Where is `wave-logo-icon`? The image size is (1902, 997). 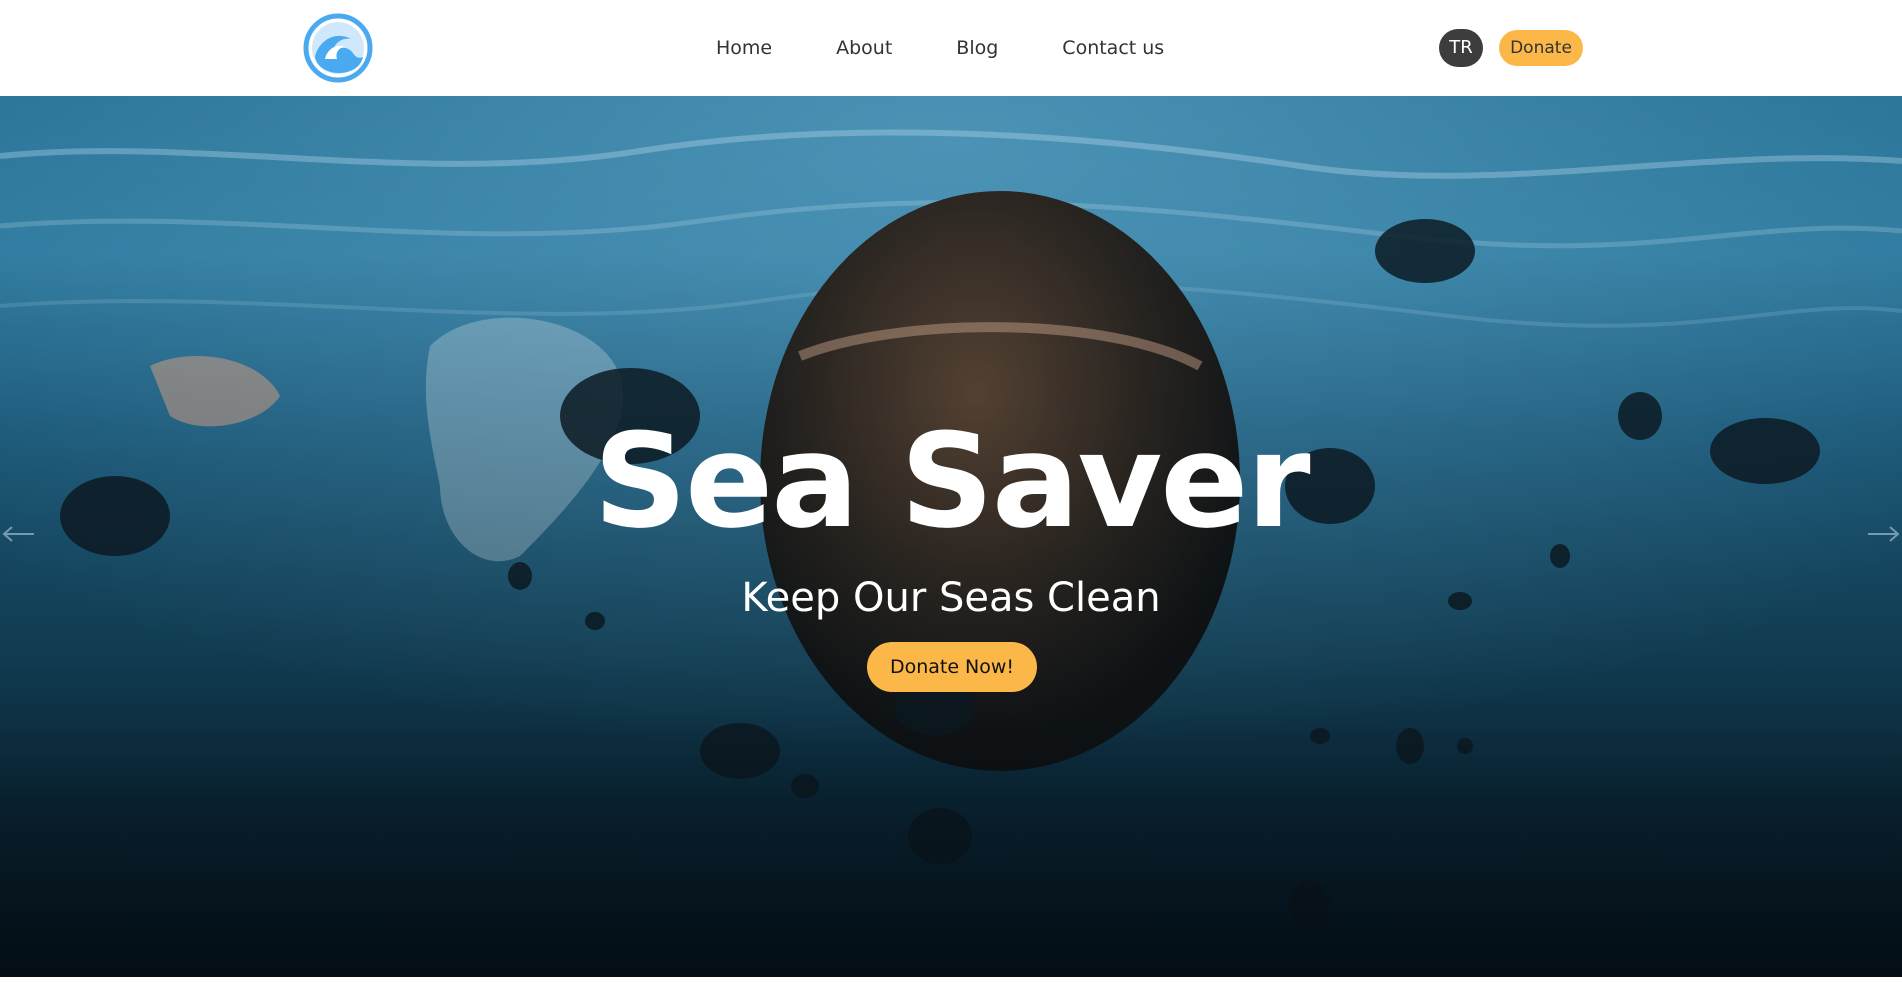 wave-logo-icon is located at coordinates (338, 48).